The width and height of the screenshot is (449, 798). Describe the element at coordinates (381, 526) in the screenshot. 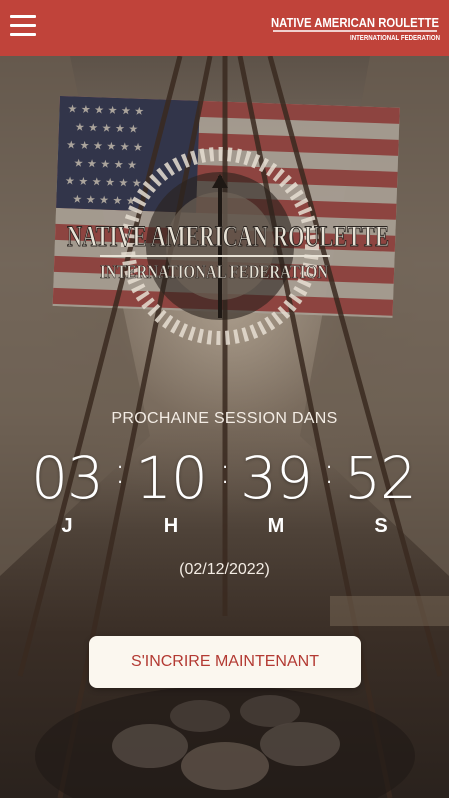

I see `unit-seconds-label: S` at that location.